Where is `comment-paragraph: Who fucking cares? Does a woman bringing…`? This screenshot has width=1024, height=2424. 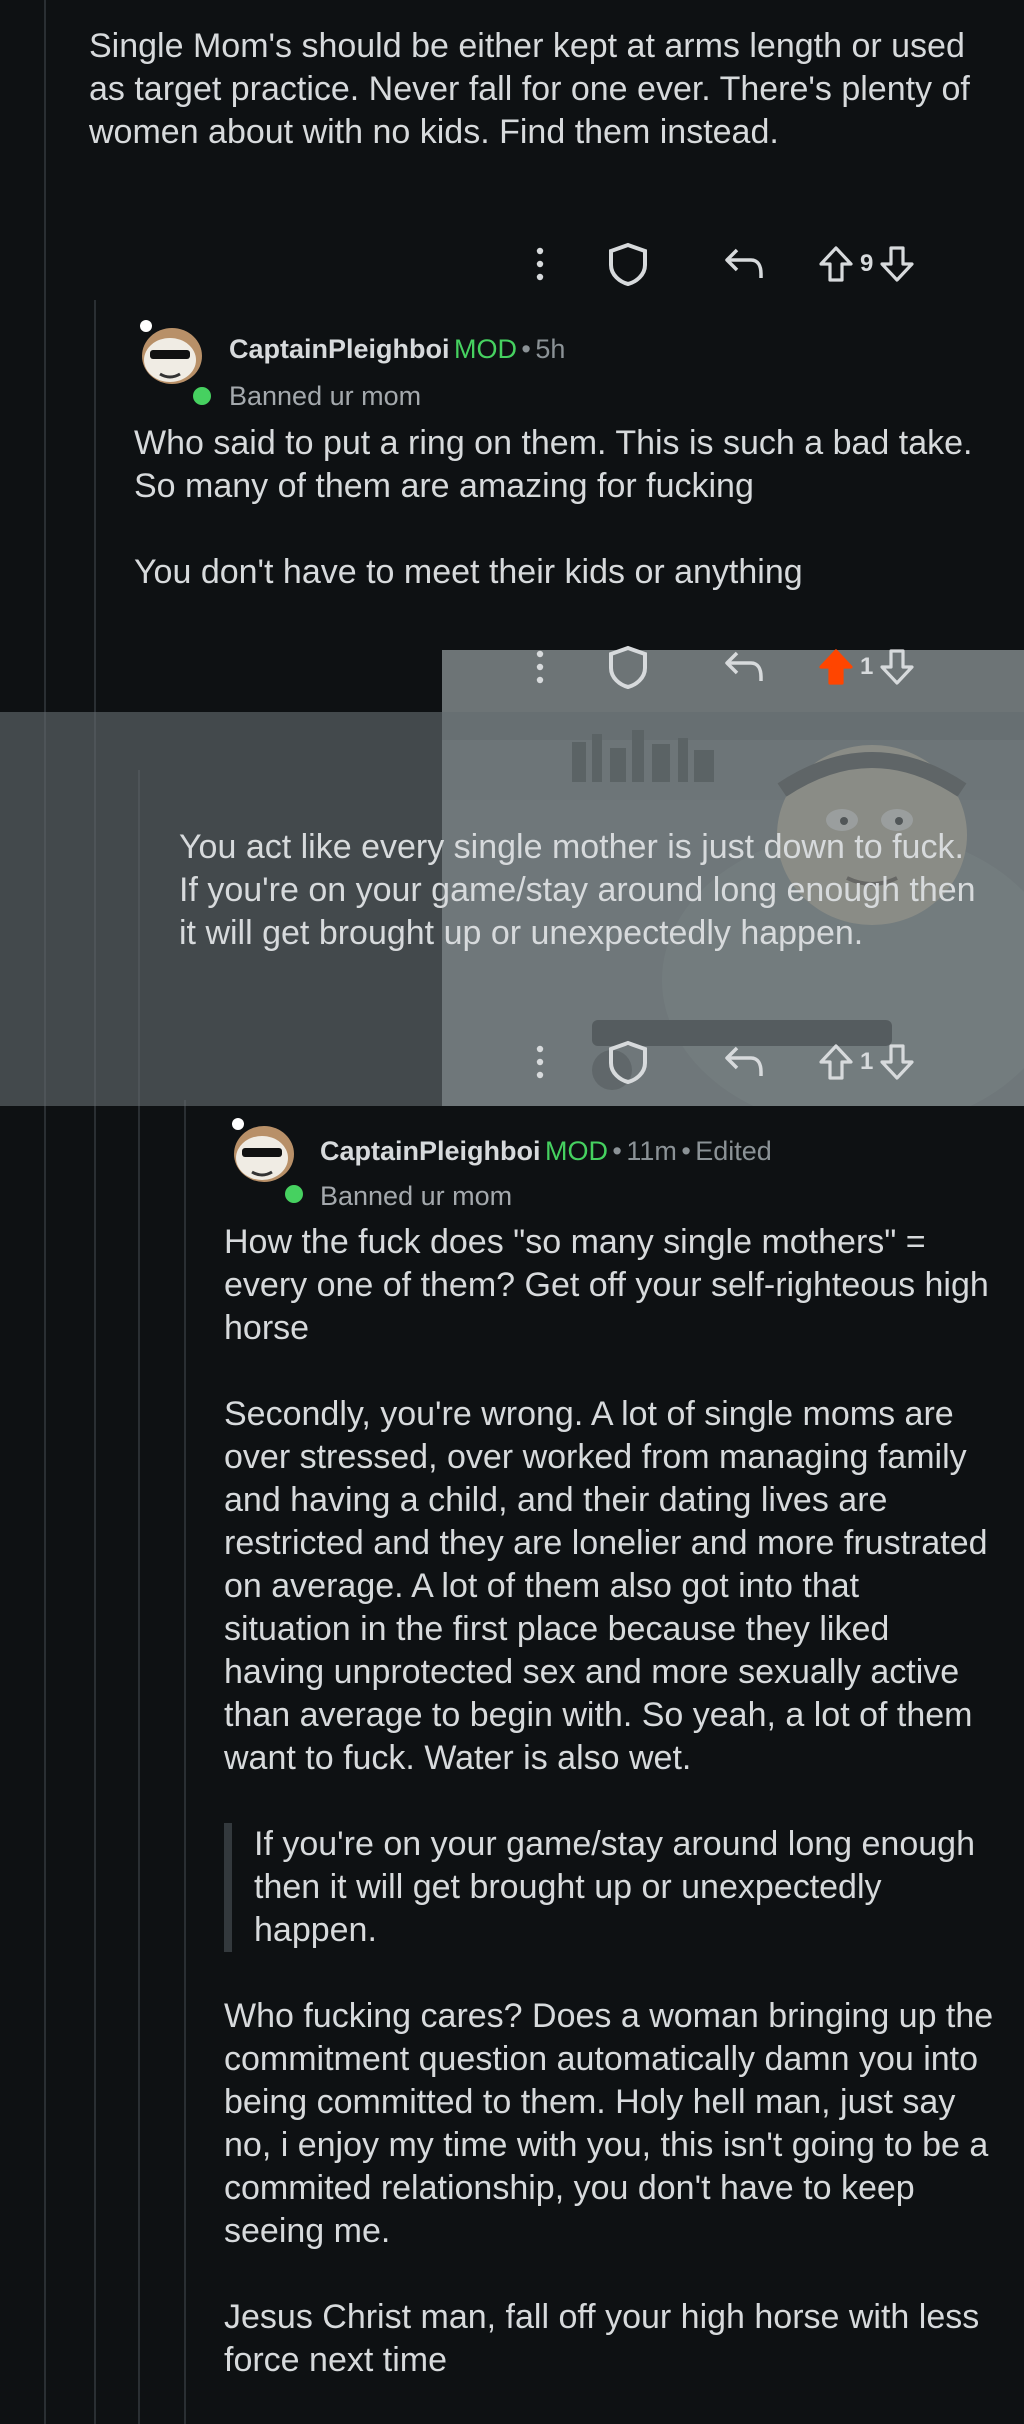
comment-paragraph: Who fucking cares? Does a woman bringing… is located at coordinates (609, 2123).